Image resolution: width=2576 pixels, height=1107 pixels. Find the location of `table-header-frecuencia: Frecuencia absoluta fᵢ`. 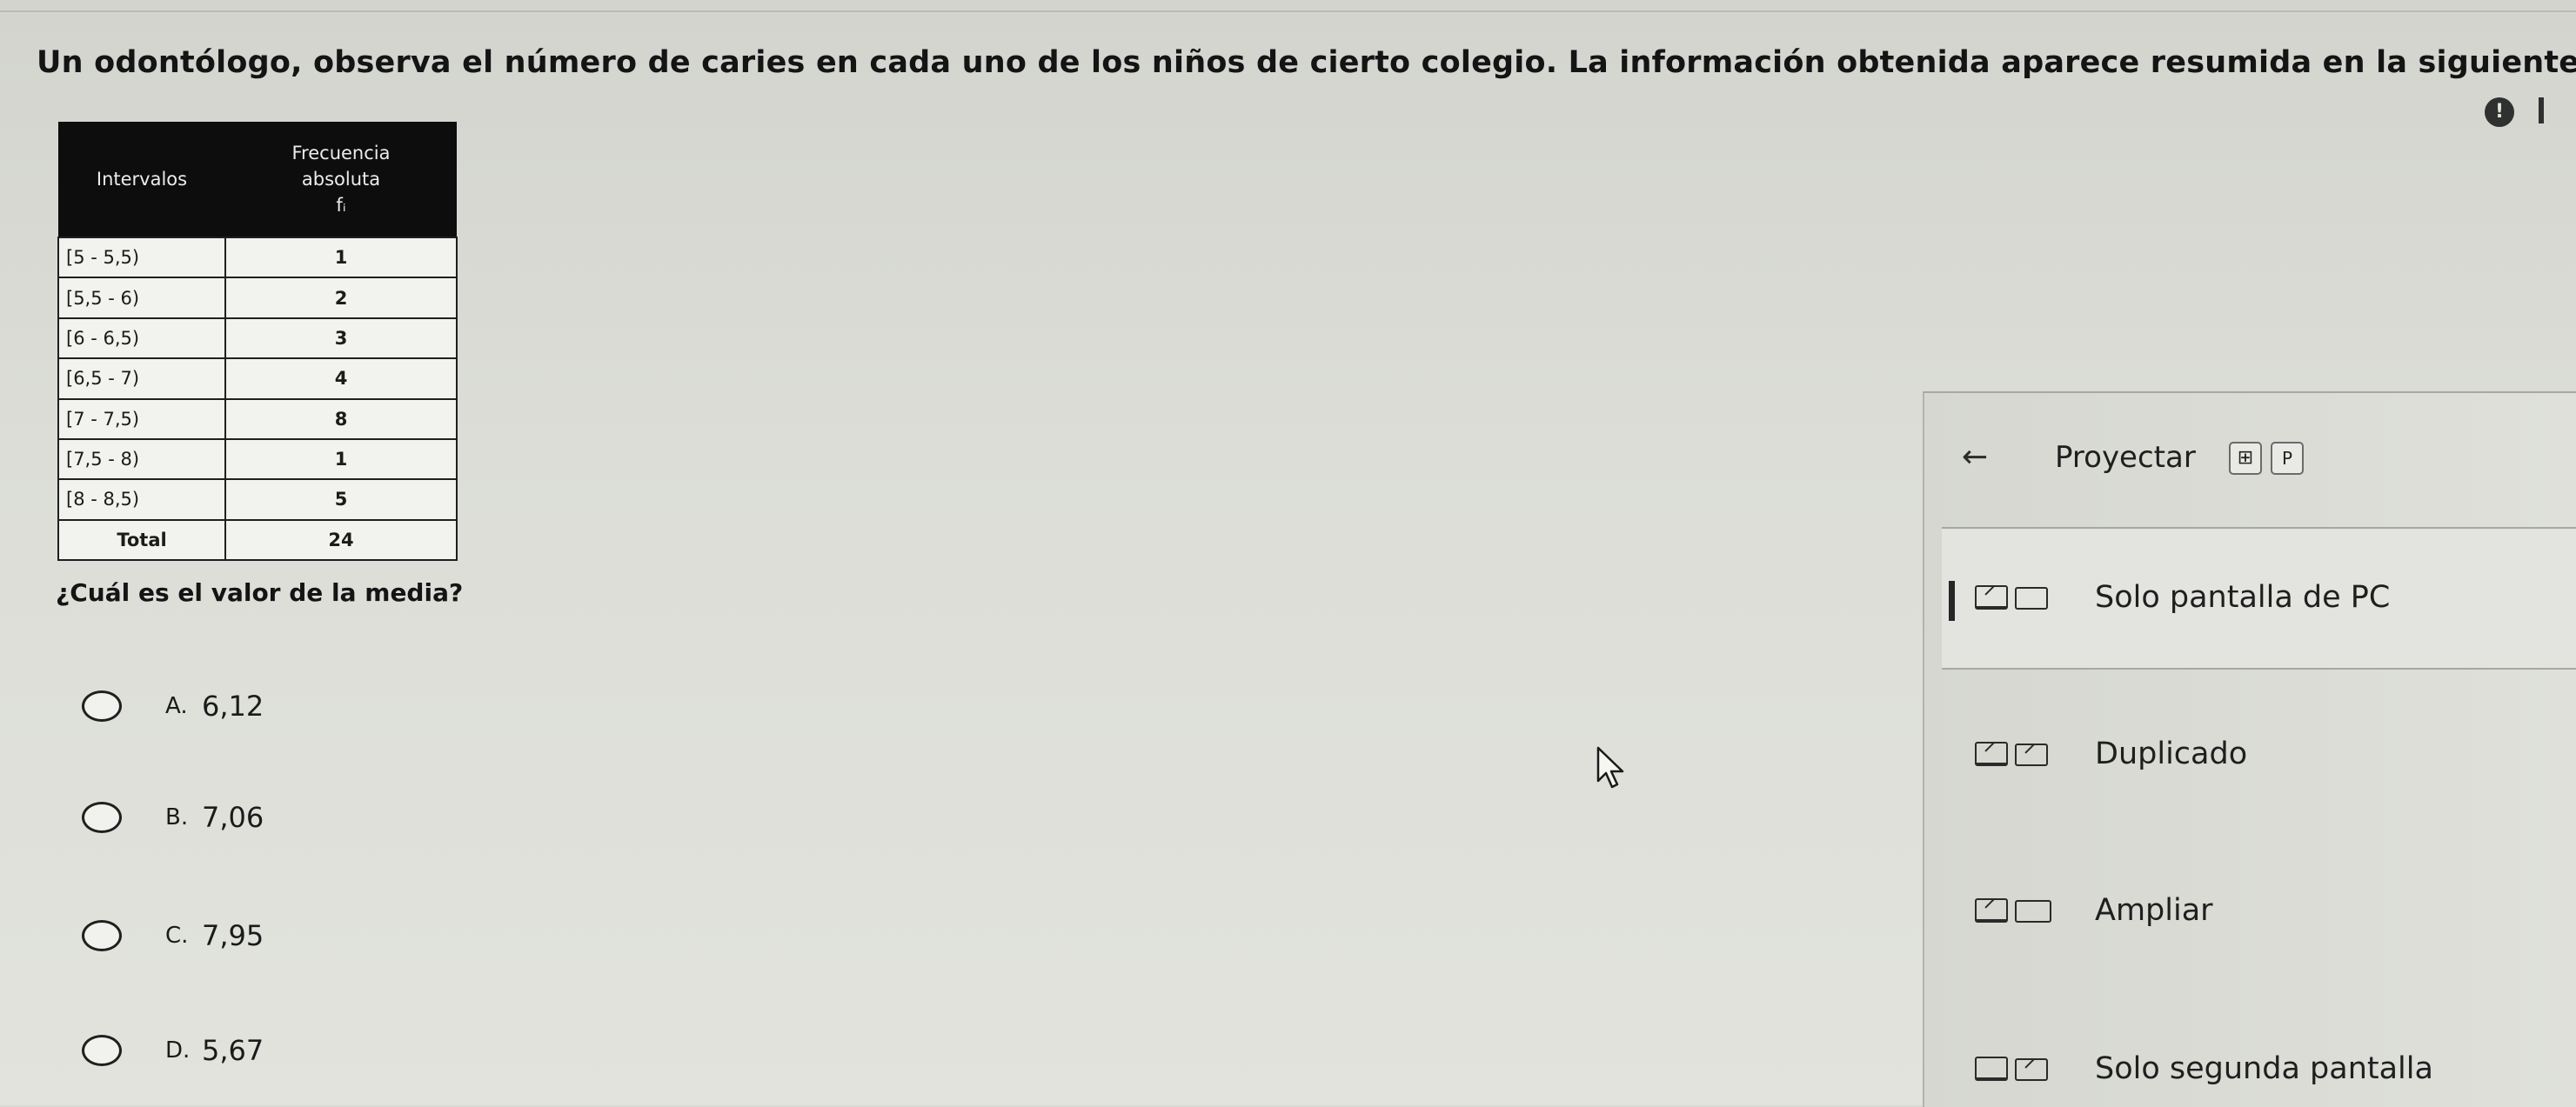

table-header-frecuencia: Frecuencia absoluta fᵢ is located at coordinates (341, 179).